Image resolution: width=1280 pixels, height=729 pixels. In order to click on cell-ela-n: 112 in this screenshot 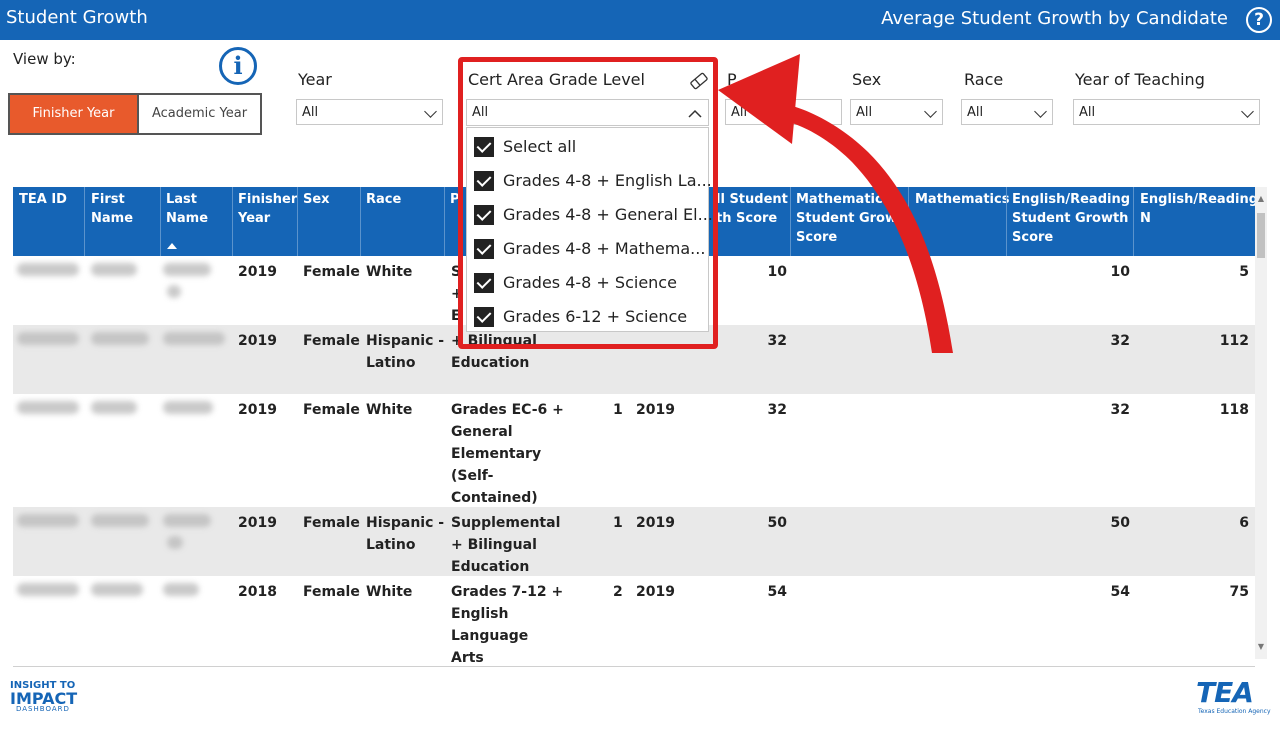, I will do `click(1234, 341)`.